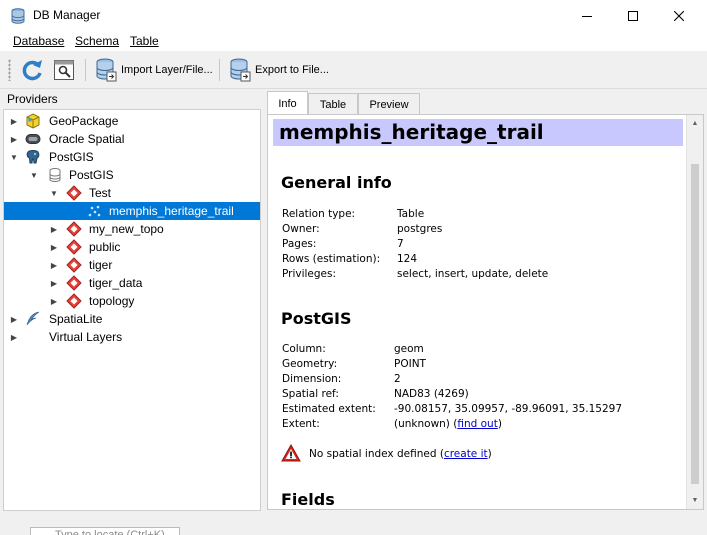 The width and height of the screenshot is (707, 535). Describe the element at coordinates (101, 265) in the screenshot. I see `tree-item-label: tiger` at that location.